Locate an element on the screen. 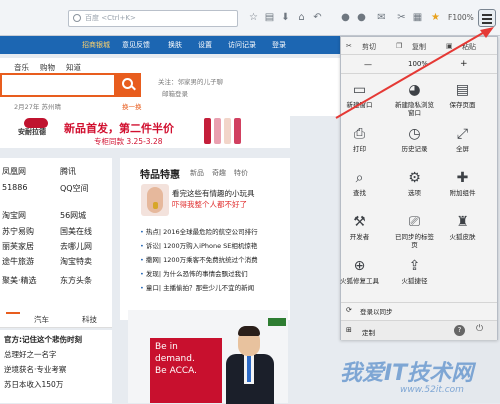  zoom-value: 100% is located at coordinates (418, 64).